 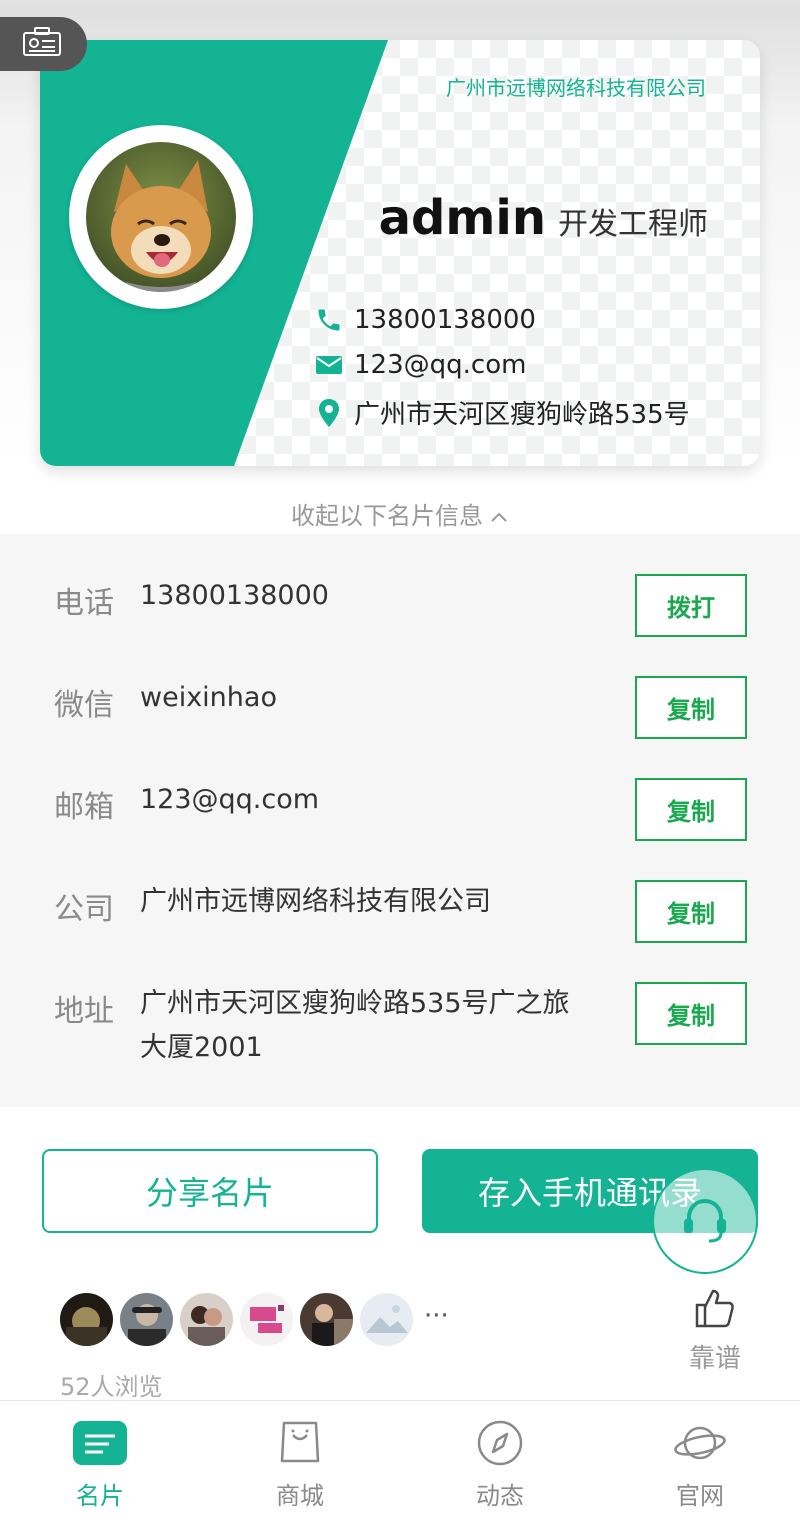 I want to click on like-button: 靠谱, so click(x=715, y=1330).